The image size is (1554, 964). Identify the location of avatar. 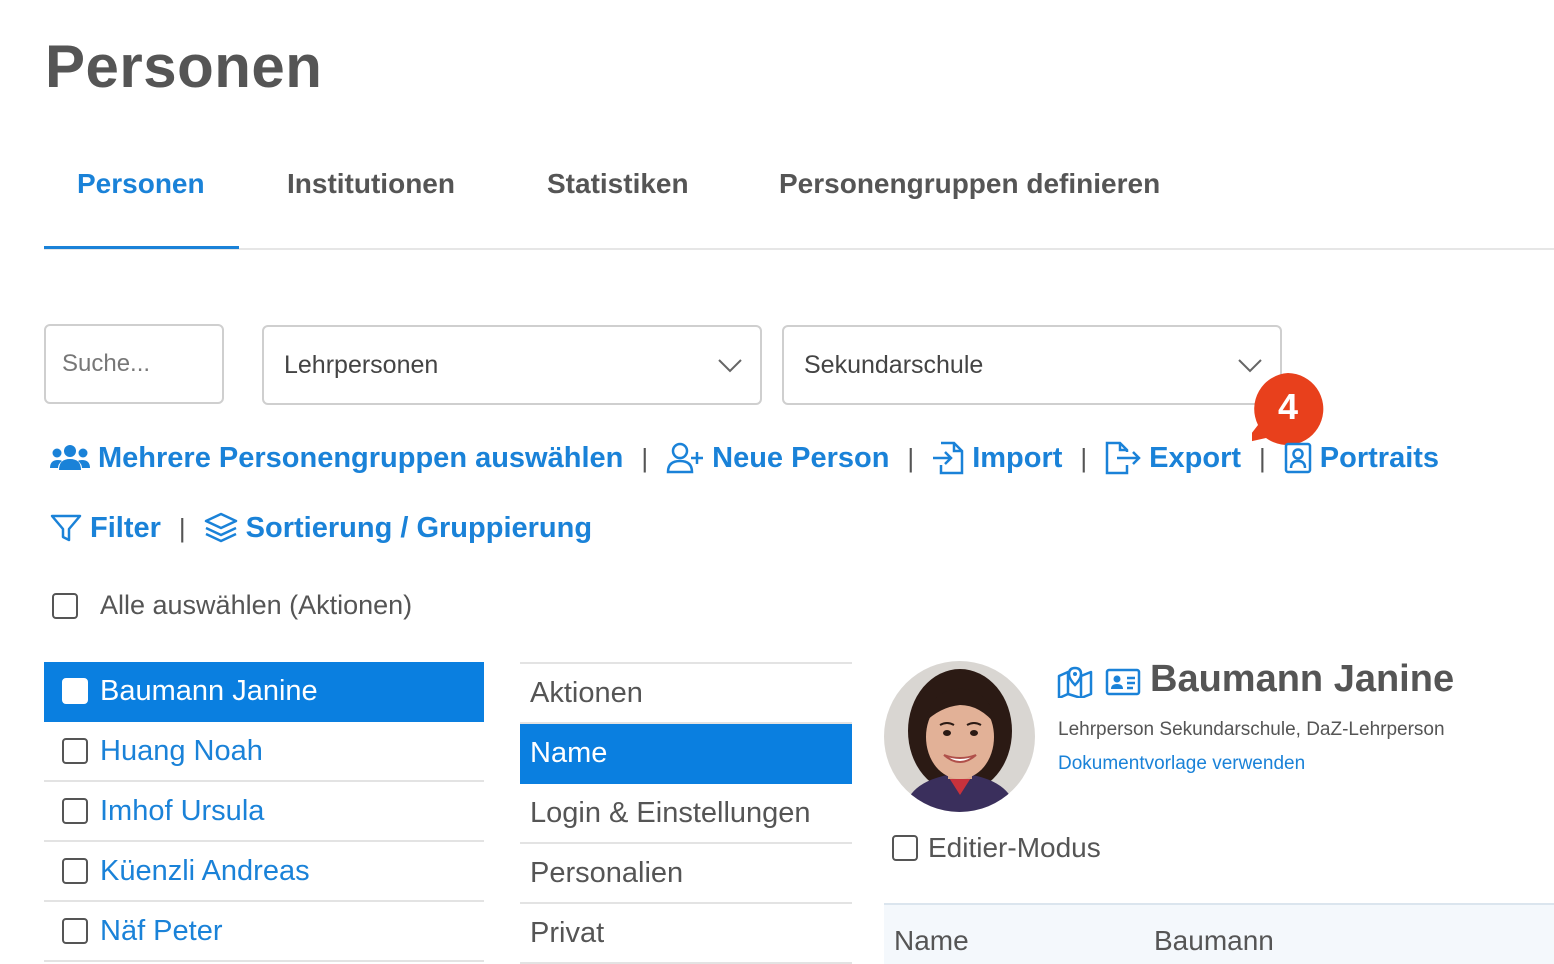
(959, 736).